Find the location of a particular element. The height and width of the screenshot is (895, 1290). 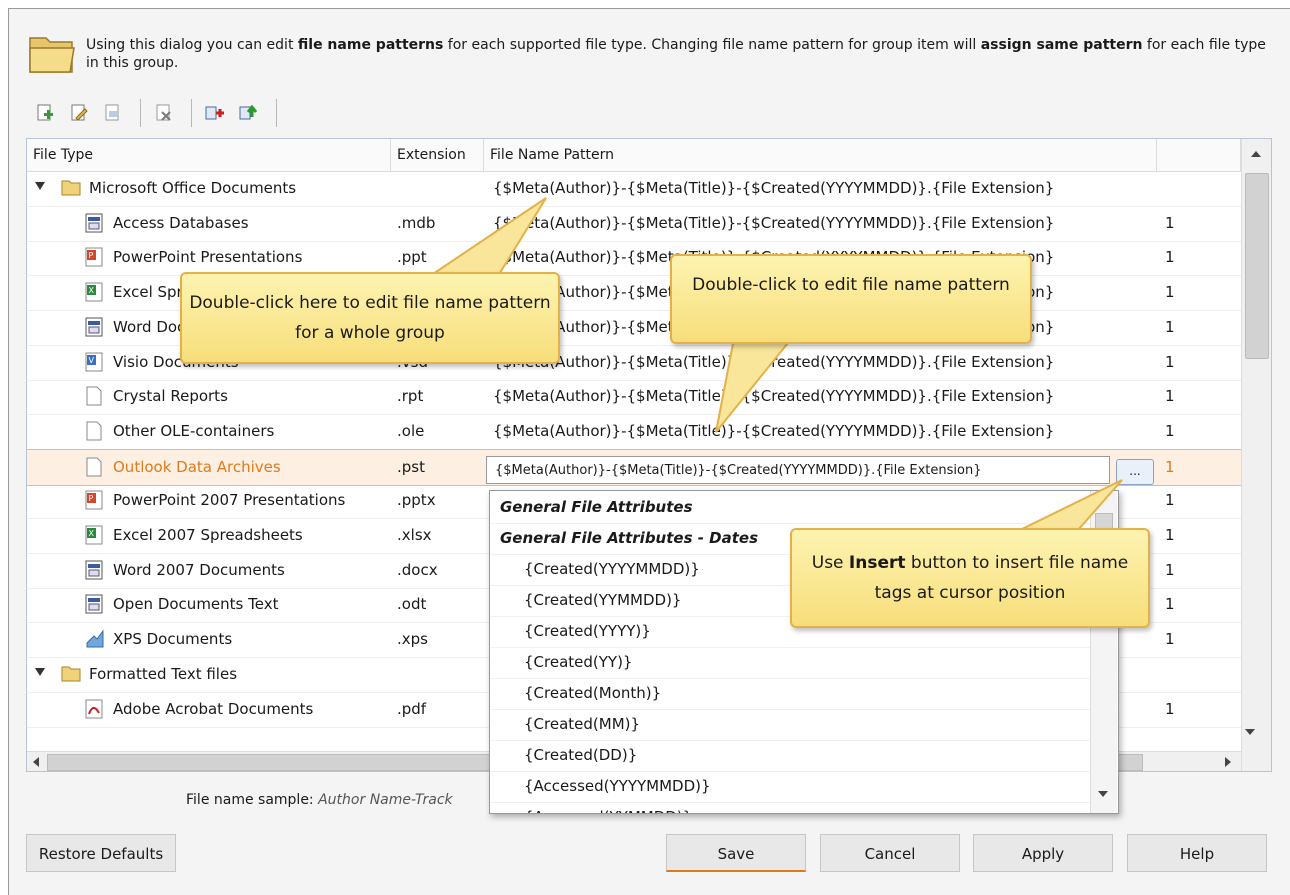

callout-pattern-edit: Double-click to edit file name pattern is located at coordinates (851, 299).